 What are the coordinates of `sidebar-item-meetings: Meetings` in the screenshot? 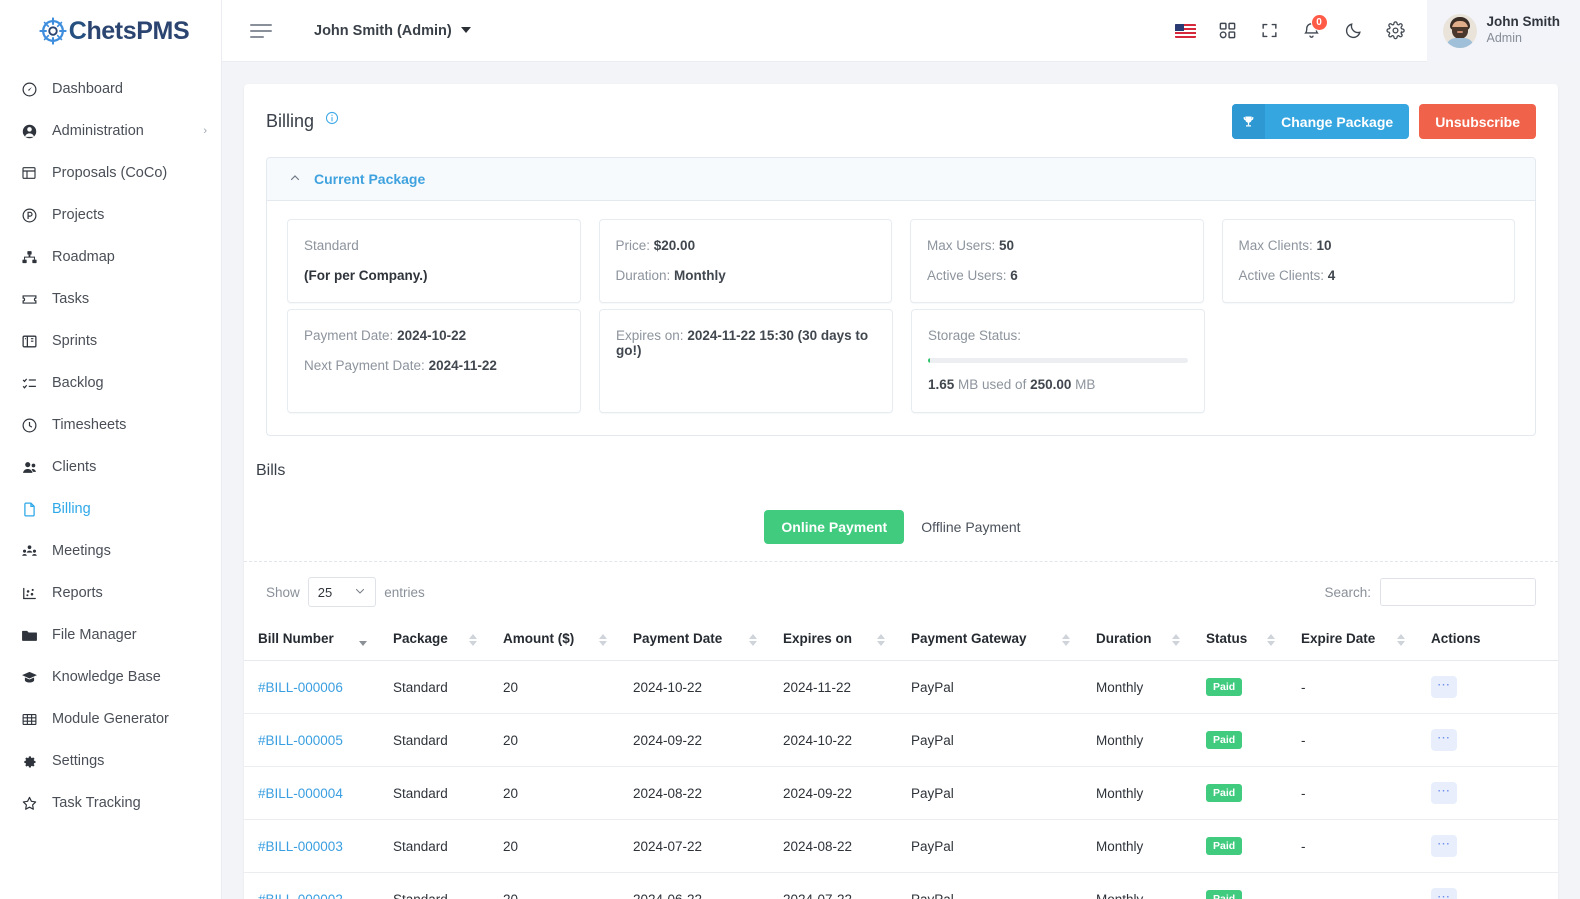 It's located at (110, 551).